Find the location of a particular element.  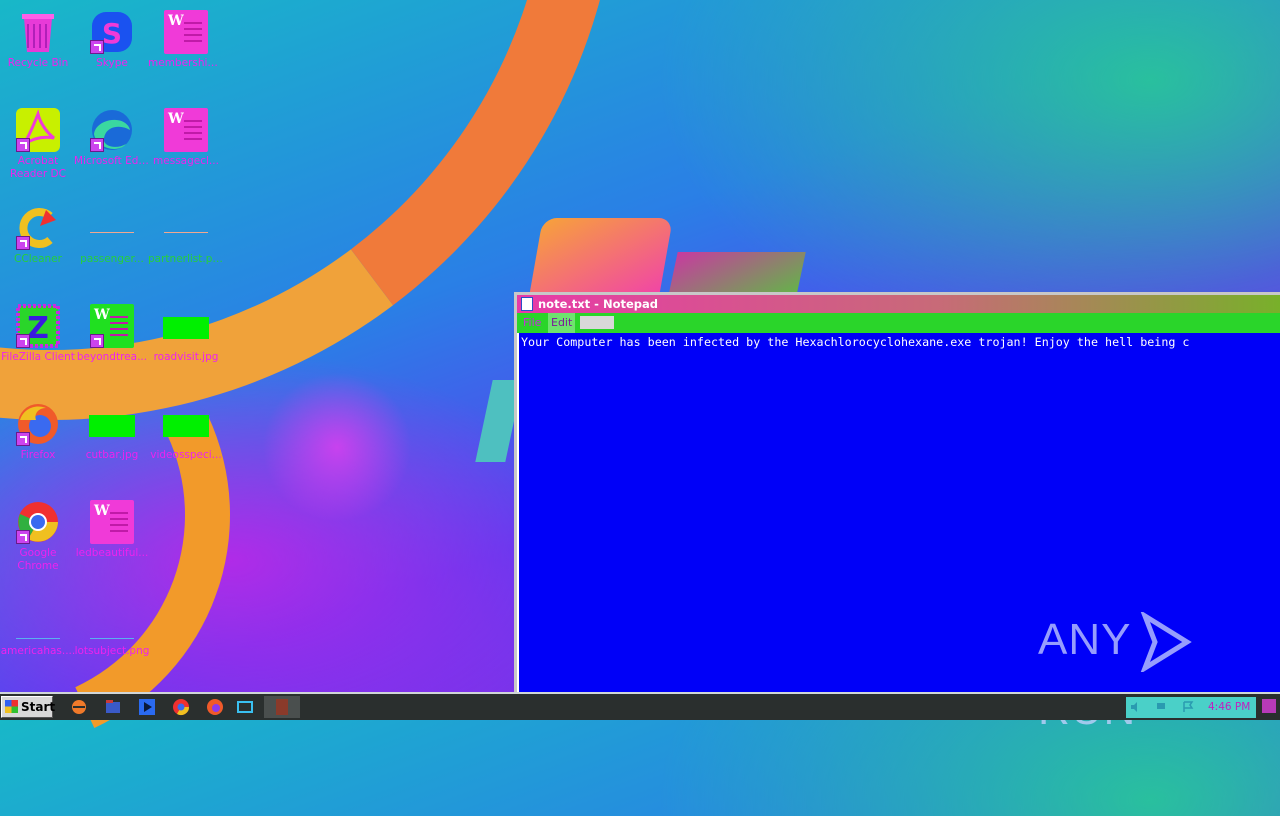

system-tray: 4:46 PM is located at coordinates (1191, 707).